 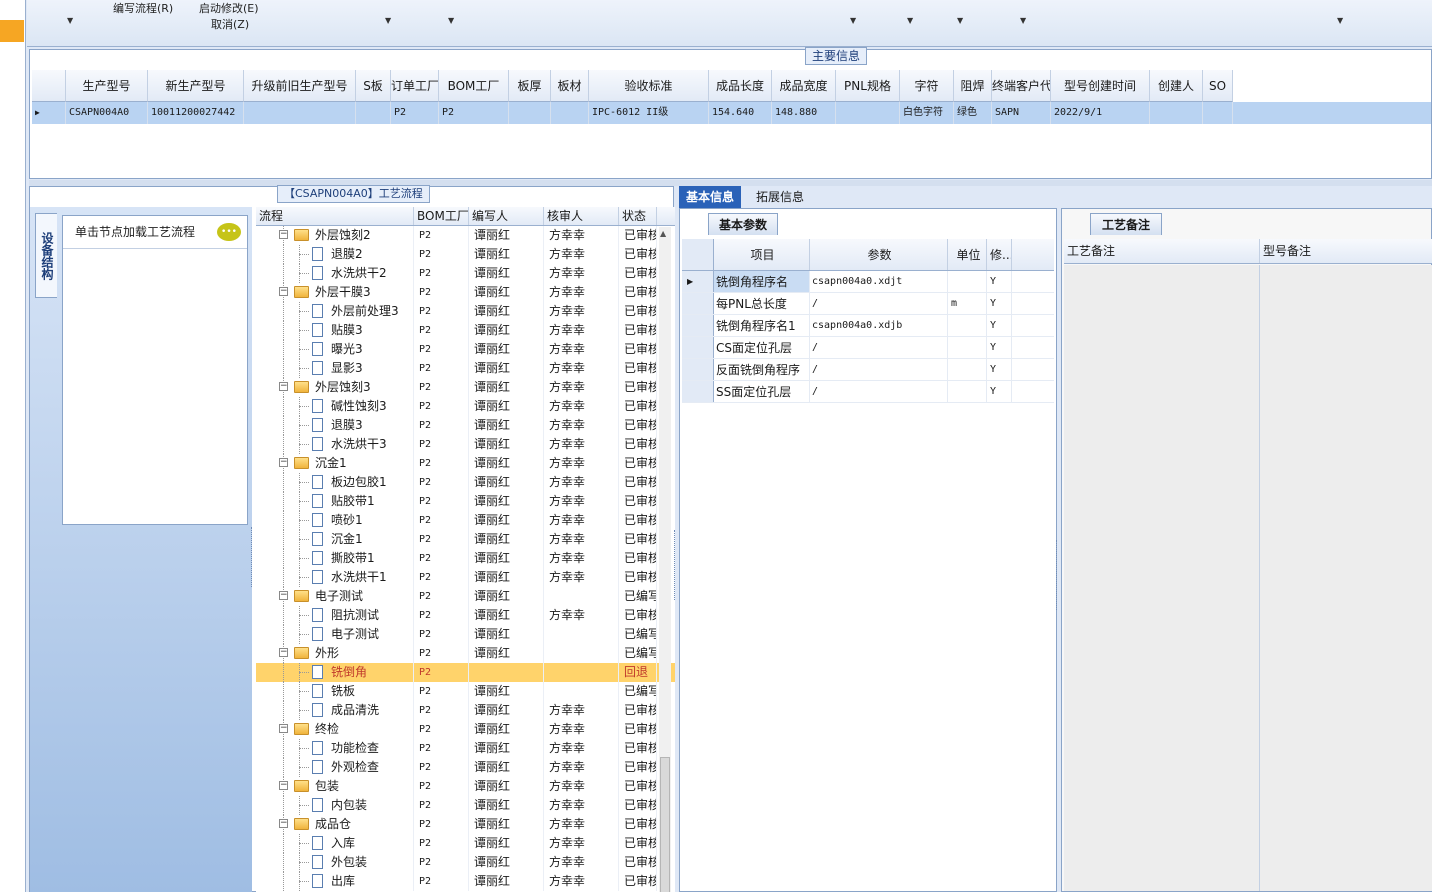 What do you see at coordinates (465, 596) in the screenshot?
I see `tree-row: − 电子测试 P2 谭丽红 已编写` at bounding box center [465, 596].